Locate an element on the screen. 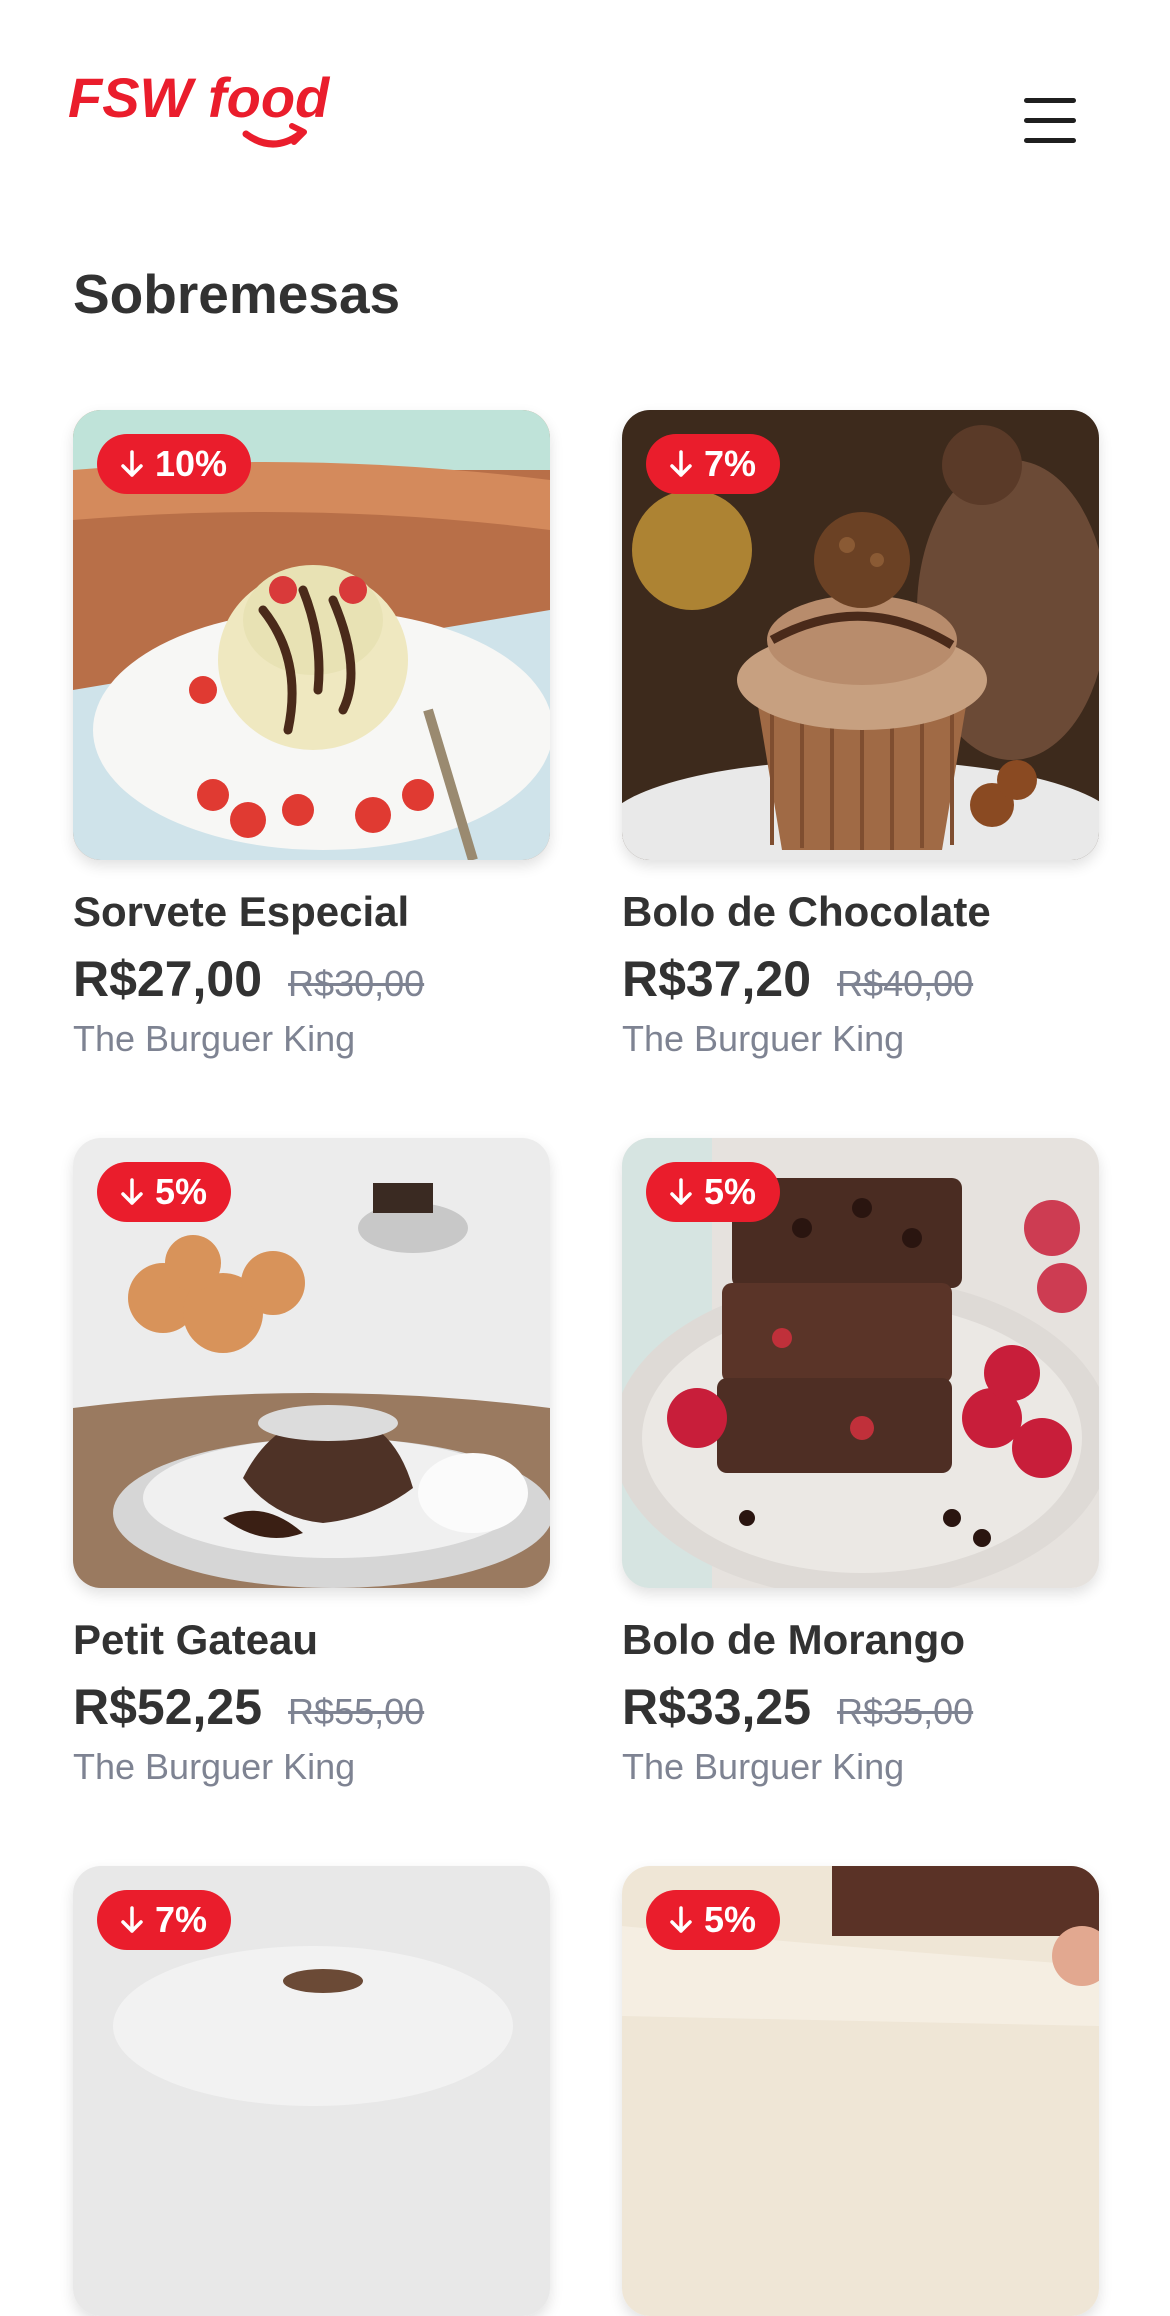 The width and height of the screenshot is (1170, 2316). product-price: R$27,00 is located at coordinates (168, 979).